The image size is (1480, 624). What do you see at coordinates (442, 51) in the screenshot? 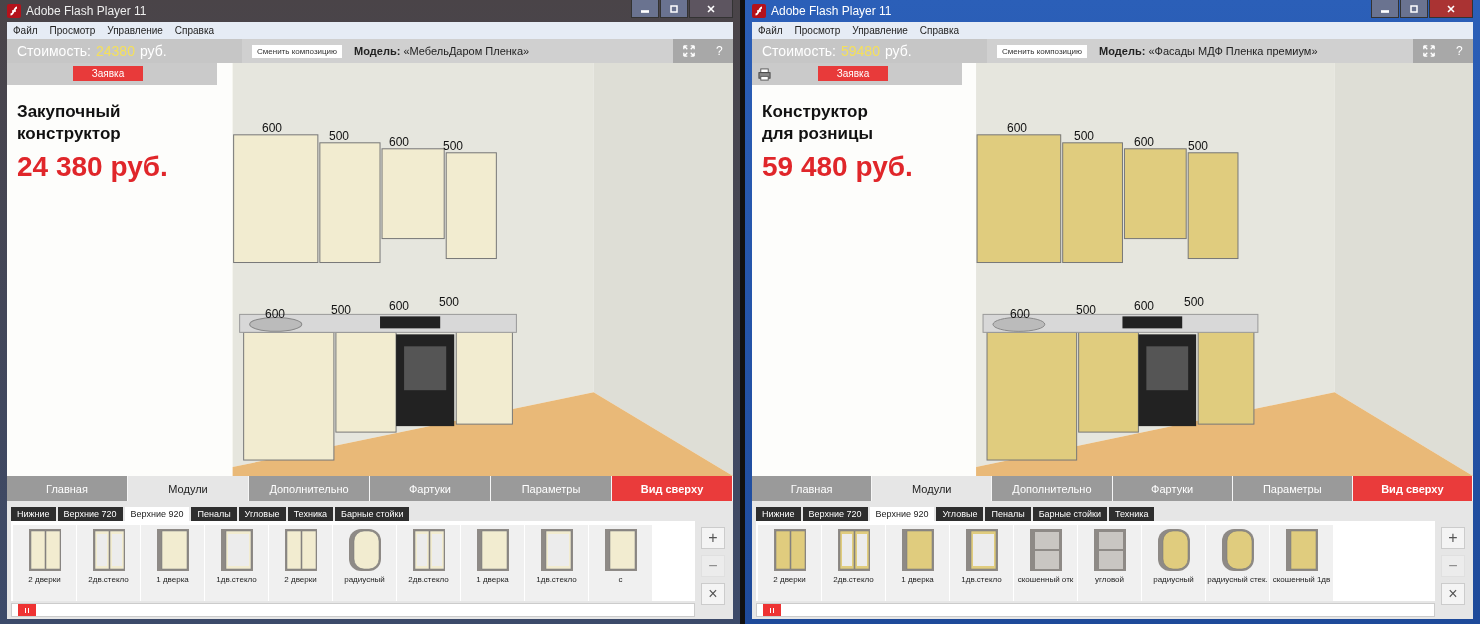
I see `model-name: Модель: «МебельДаром Пленка»` at bounding box center [442, 51].